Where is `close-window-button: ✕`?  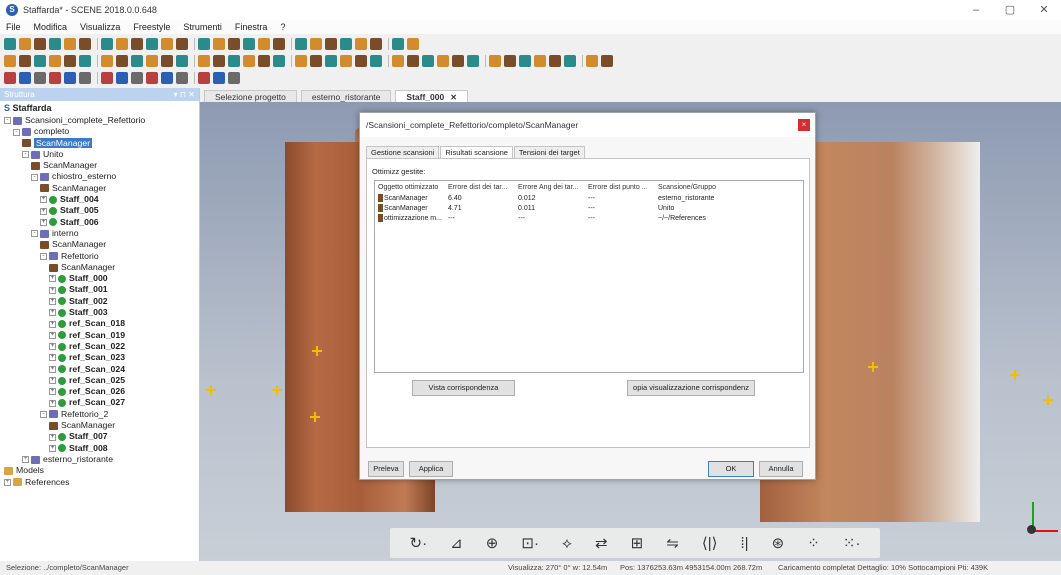
close-window-button: ✕ is located at coordinates (1044, 10).